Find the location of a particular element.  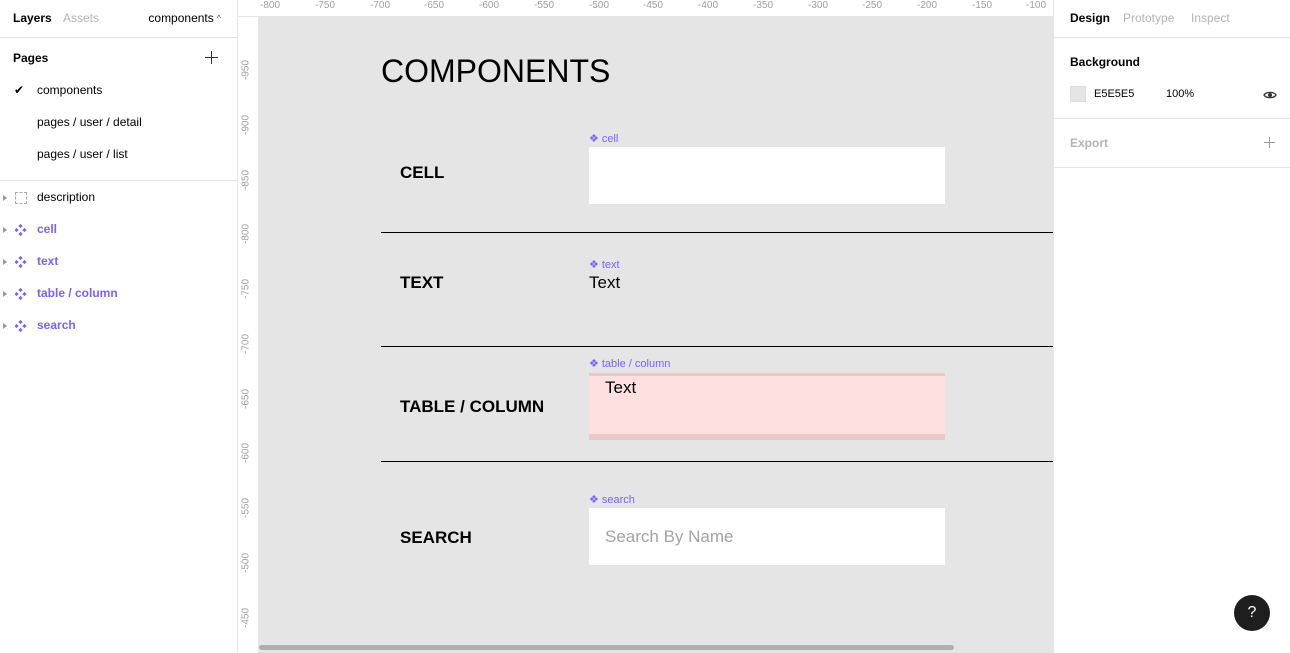

frame-icon is located at coordinates (21, 198).